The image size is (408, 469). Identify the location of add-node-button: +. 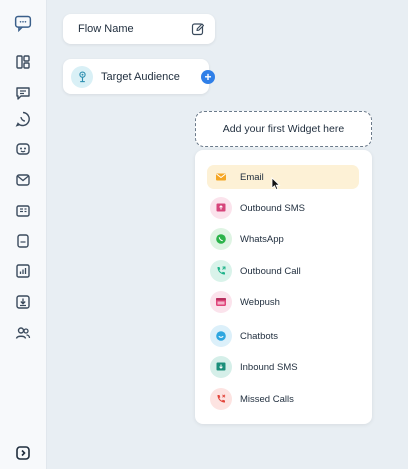
(208, 77).